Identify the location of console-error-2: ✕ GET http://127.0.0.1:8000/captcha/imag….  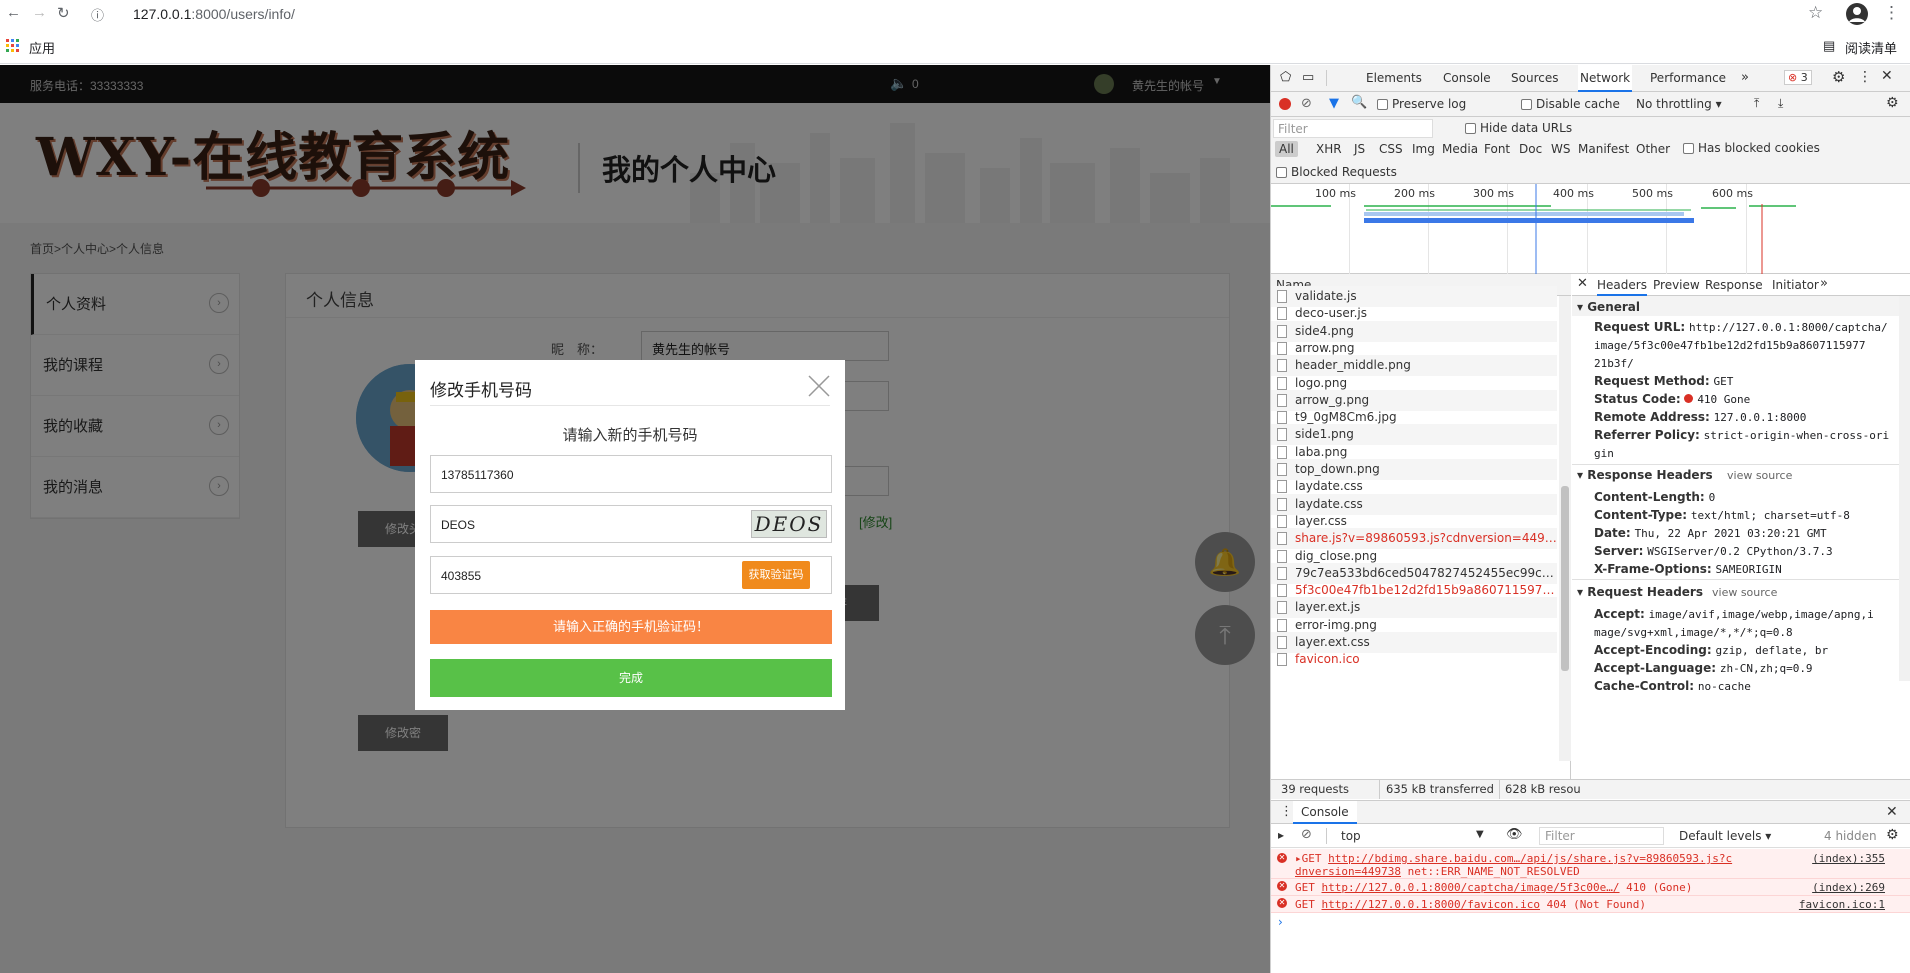
(1590, 887).